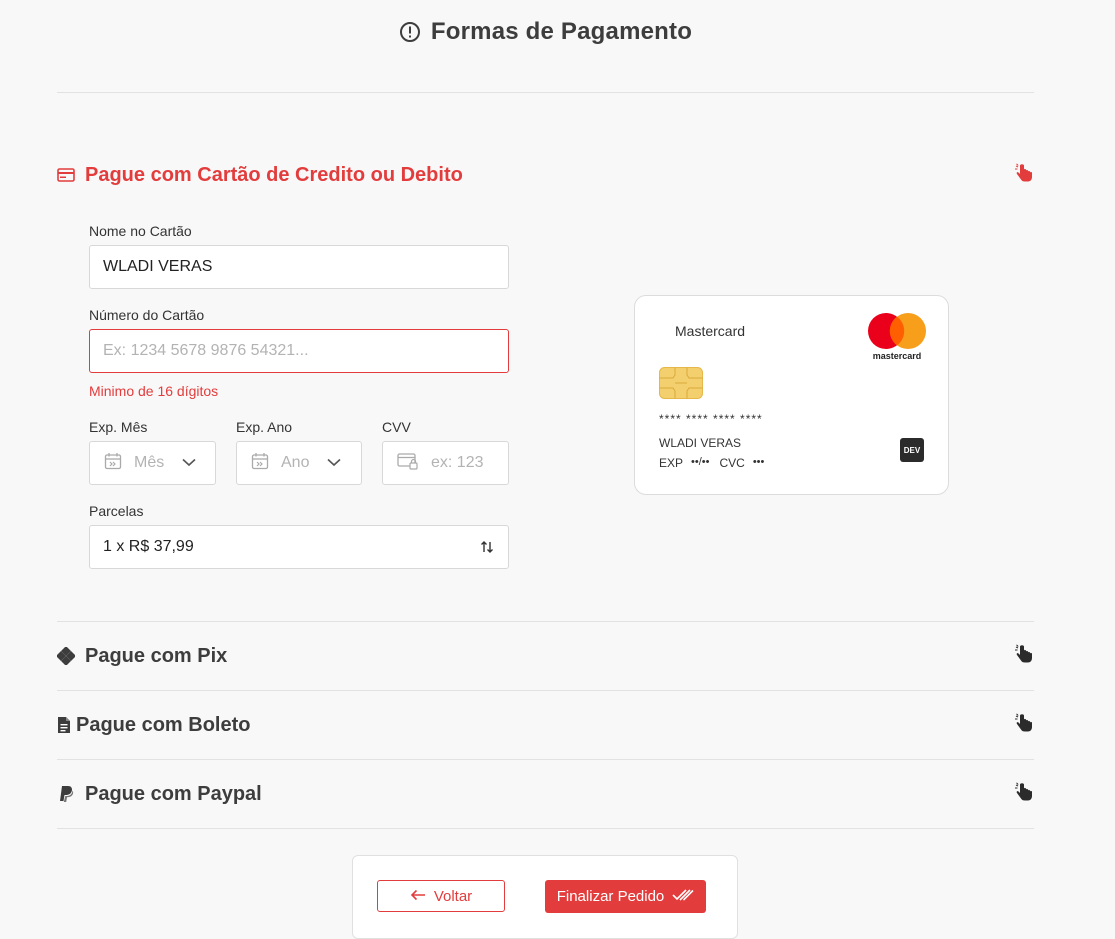 The height and width of the screenshot is (939, 1115). Describe the element at coordinates (732, 463) in the screenshot. I see `card-cvc-label: CVC` at that location.